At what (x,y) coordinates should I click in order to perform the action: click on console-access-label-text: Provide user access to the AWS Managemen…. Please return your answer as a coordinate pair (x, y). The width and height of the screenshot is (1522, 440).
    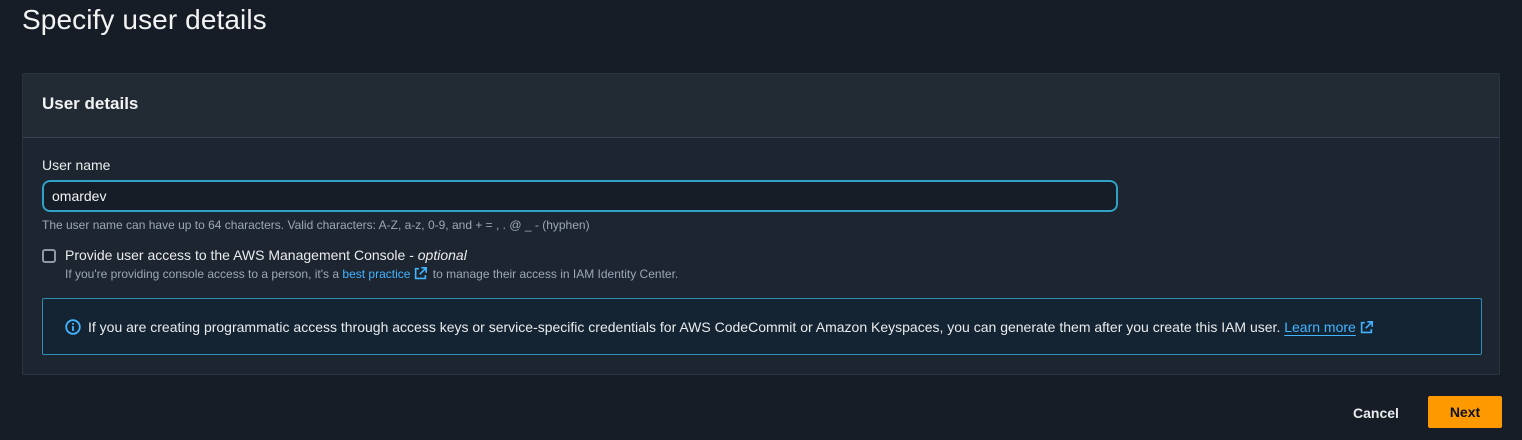
    Looking at the image, I should click on (241, 255).